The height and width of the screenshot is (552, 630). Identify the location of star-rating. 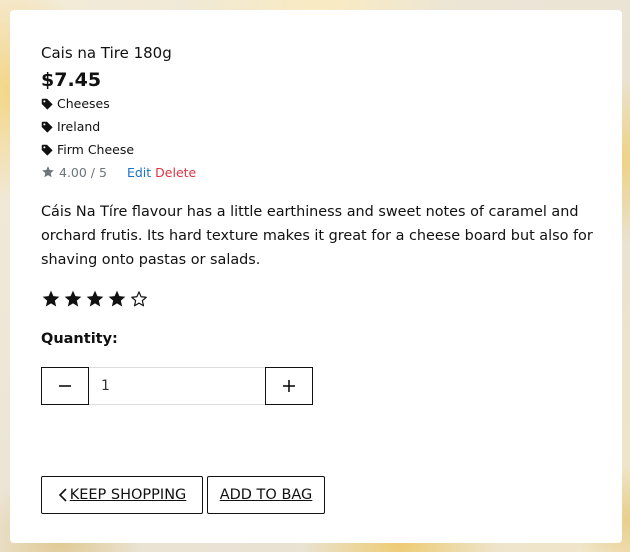
(321, 299).